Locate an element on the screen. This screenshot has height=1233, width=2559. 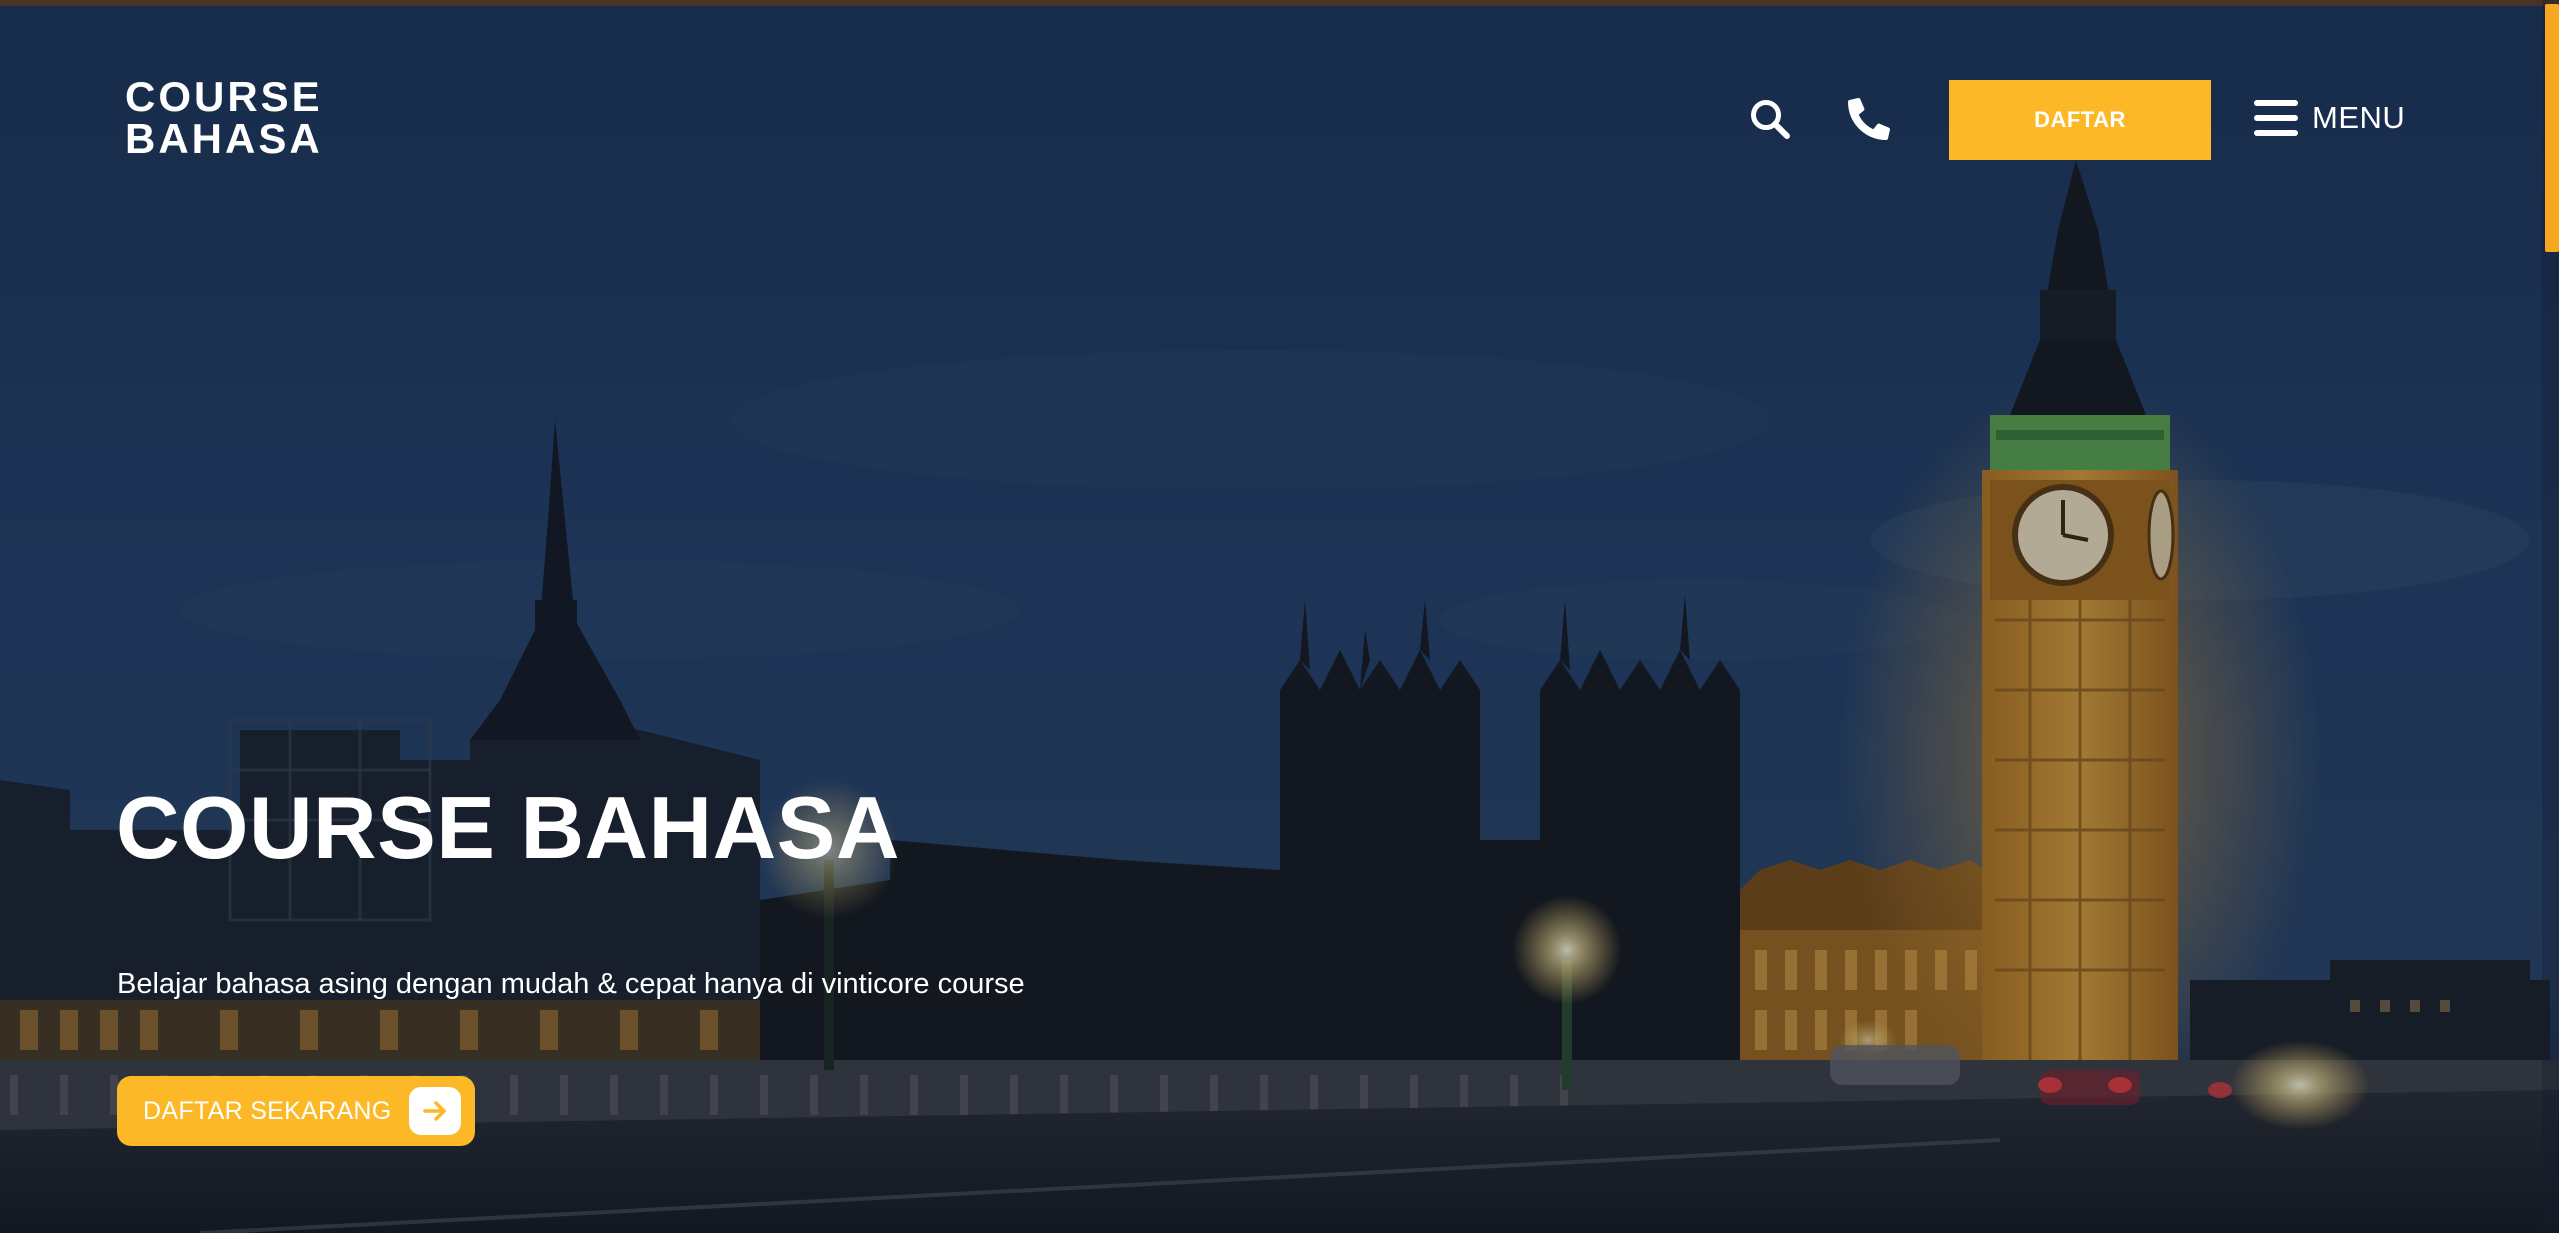
page-scrollbar is located at coordinates (2550, 616).